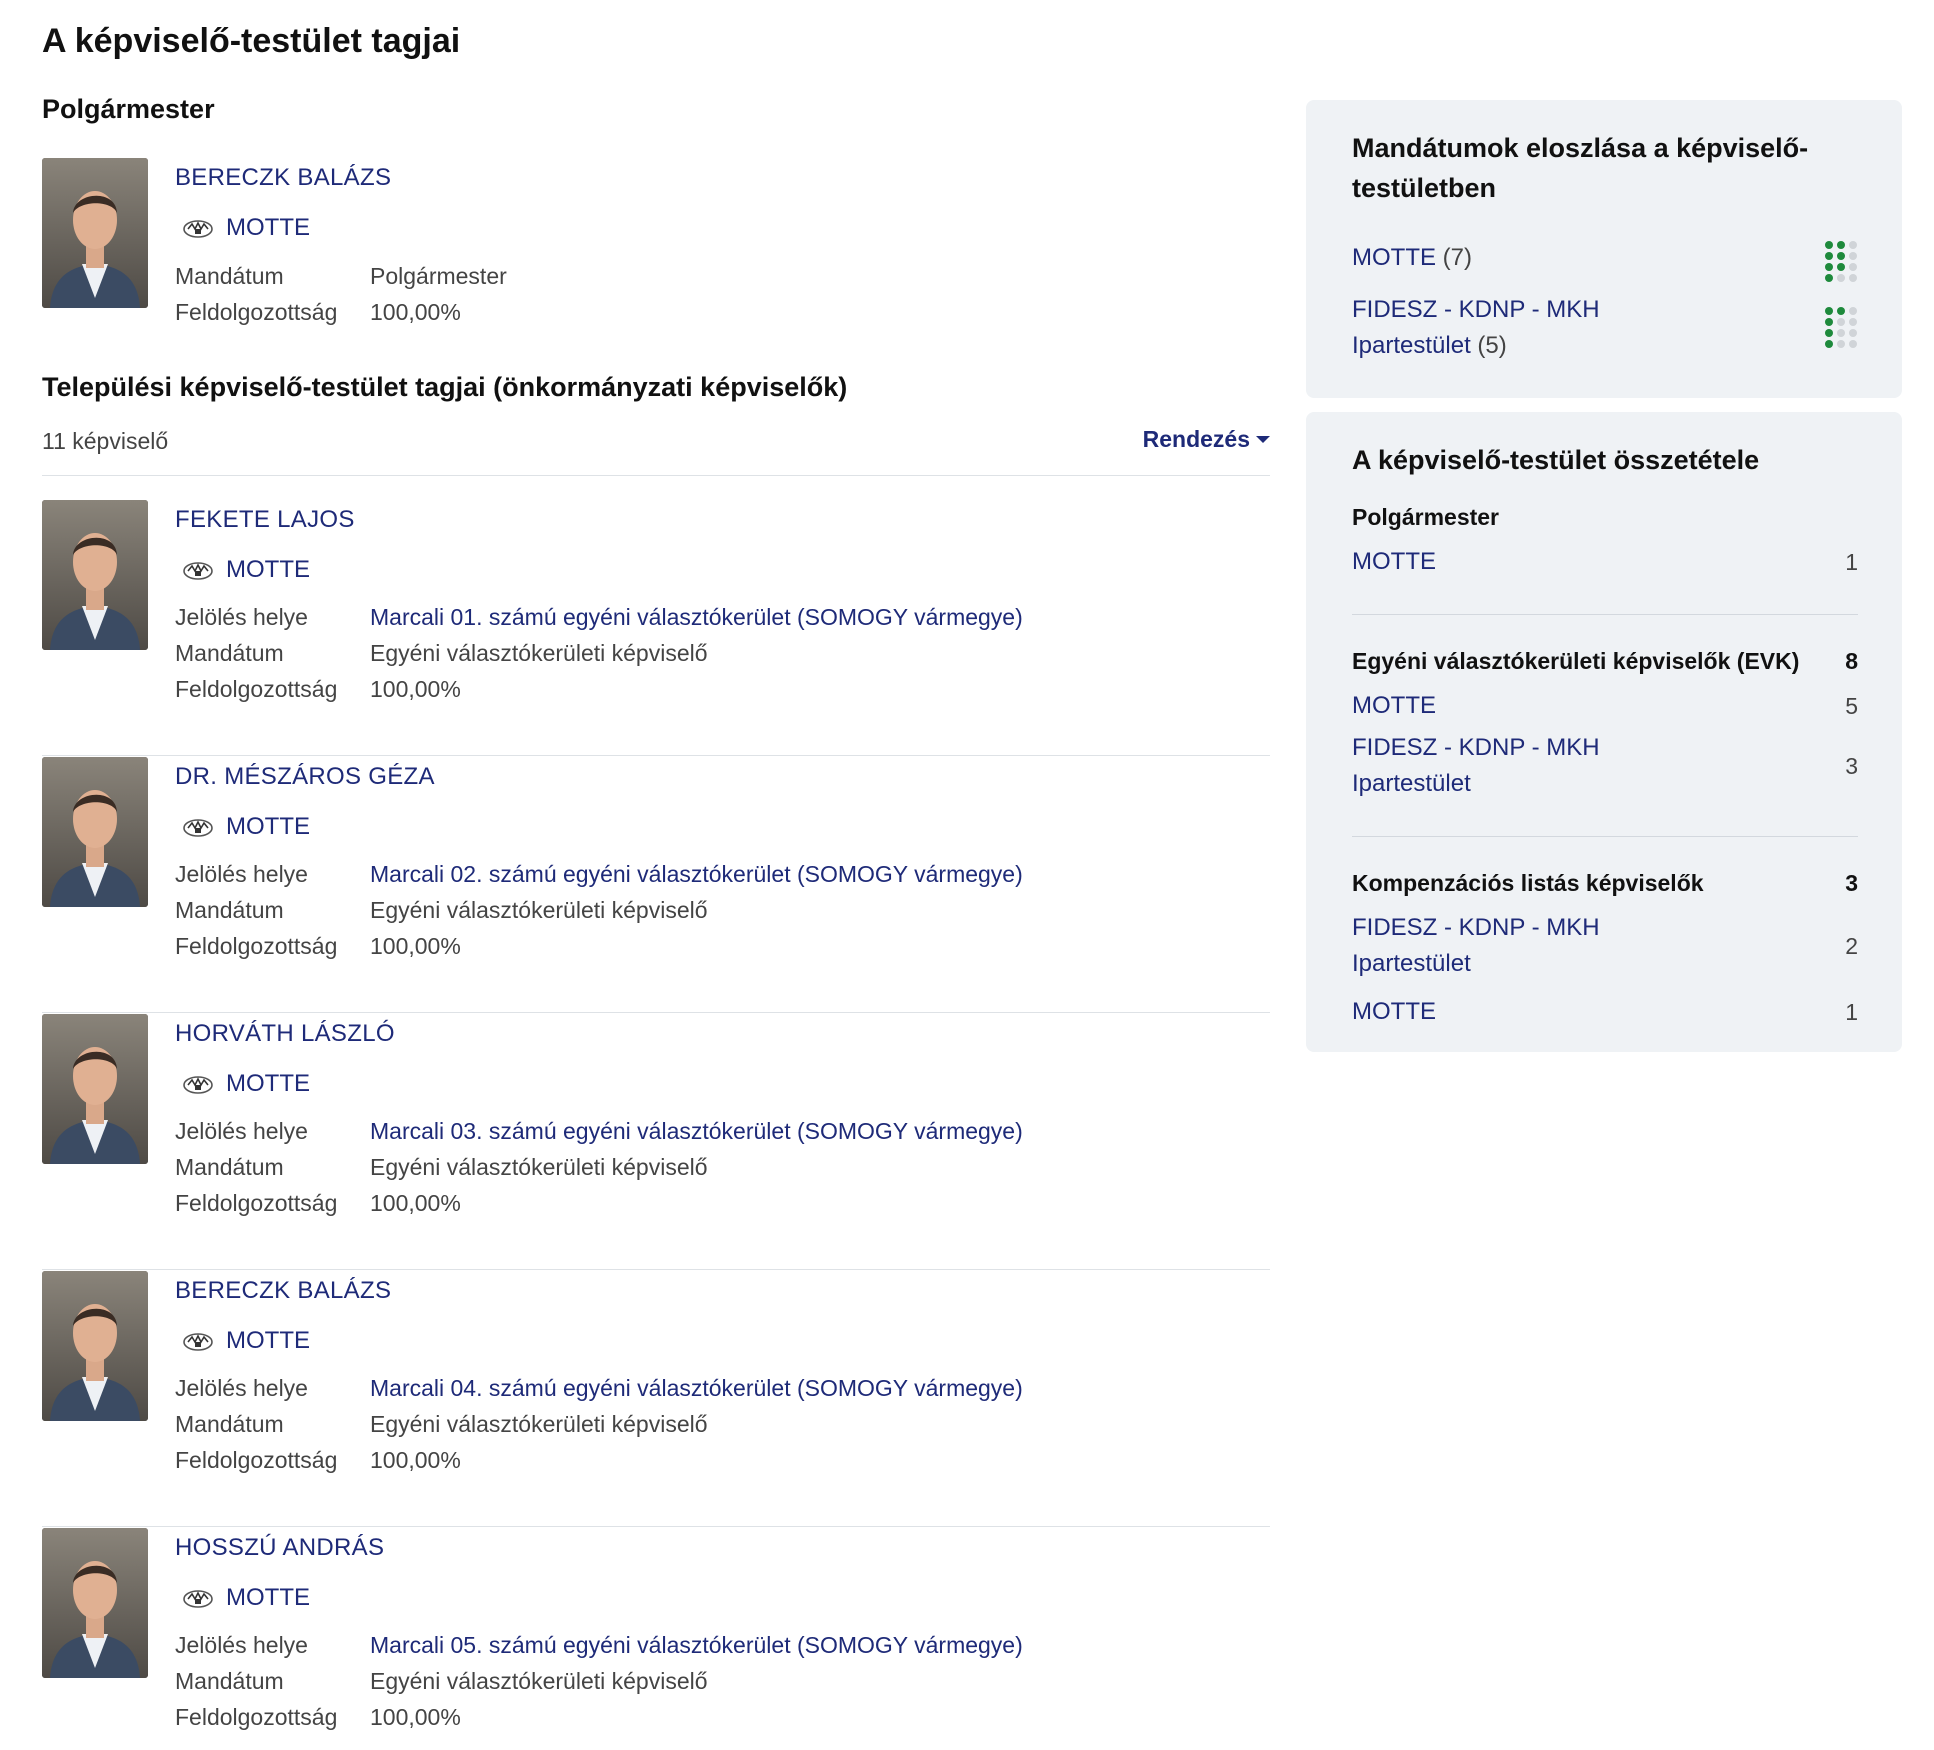 The height and width of the screenshot is (1750, 1934). I want to click on mayor-party: MOTTE, so click(246, 228).